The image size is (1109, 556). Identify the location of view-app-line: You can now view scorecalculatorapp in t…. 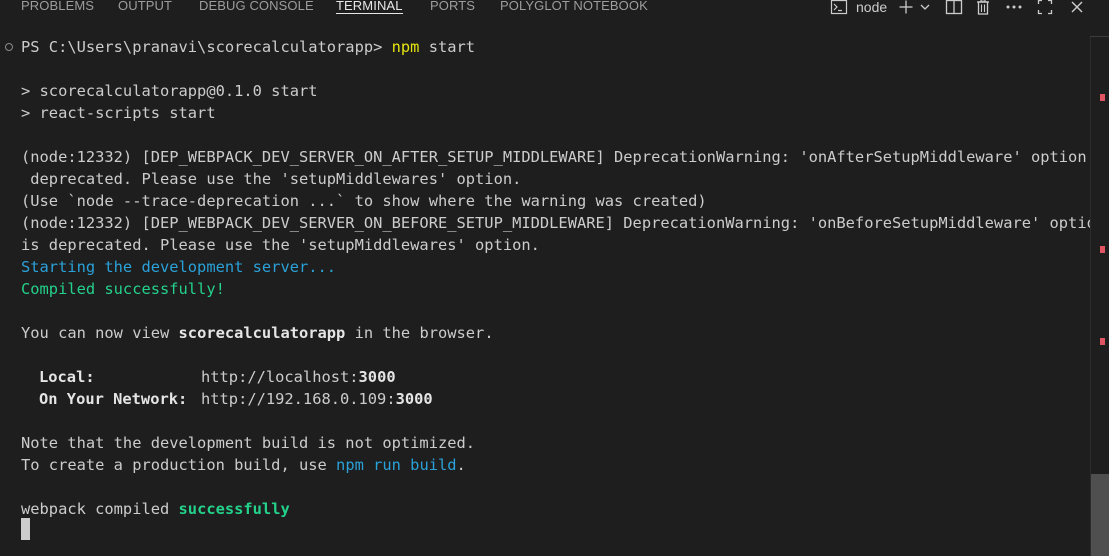
(257, 333).